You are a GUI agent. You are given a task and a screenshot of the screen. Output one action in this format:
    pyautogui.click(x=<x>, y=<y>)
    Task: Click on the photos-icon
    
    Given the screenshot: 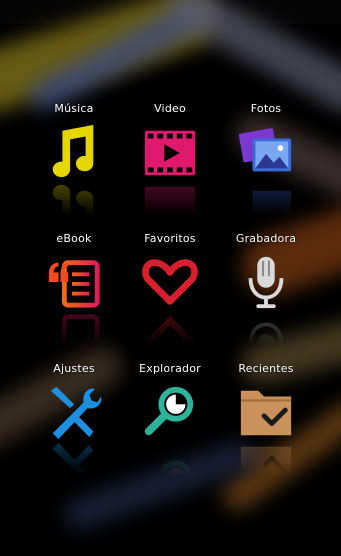 What is the action you would take?
    pyautogui.click(x=265, y=150)
    